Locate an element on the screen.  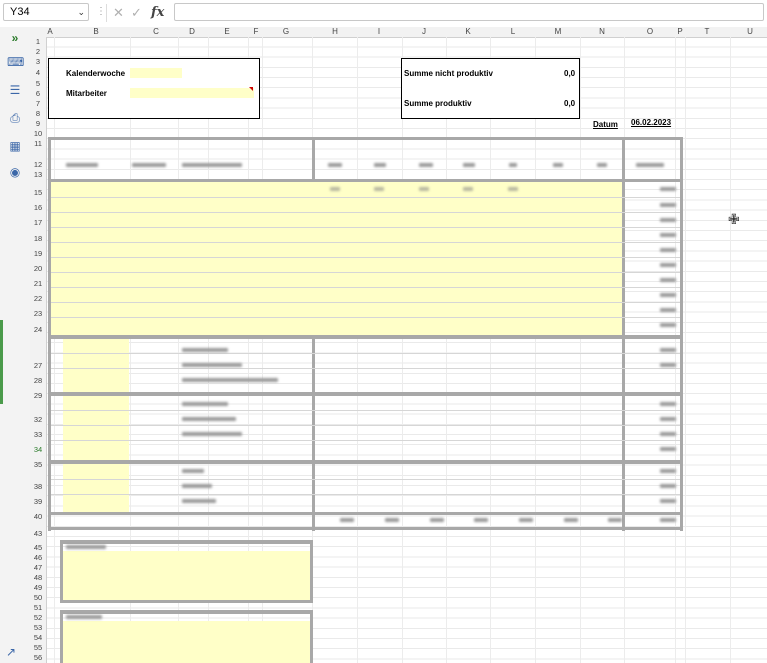
col-header: M is located at coordinates (558, 31).